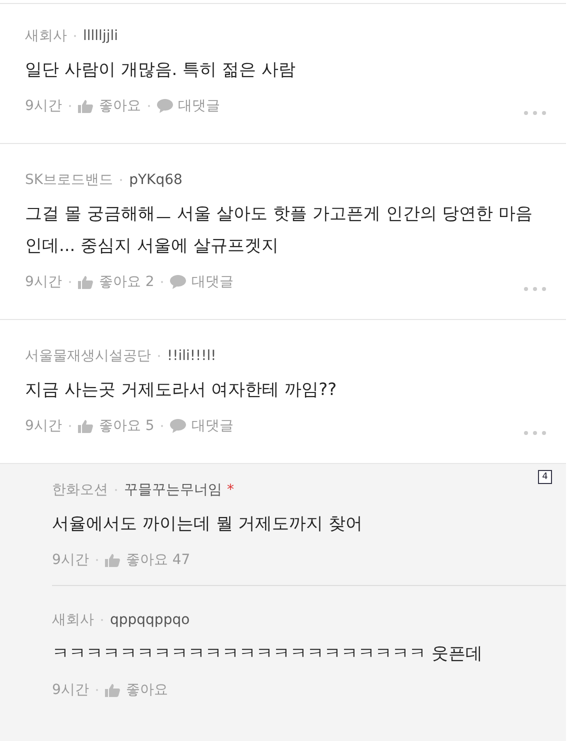  What do you see at coordinates (100, 36) in the screenshot?
I see `user-id: llllljjli` at bounding box center [100, 36].